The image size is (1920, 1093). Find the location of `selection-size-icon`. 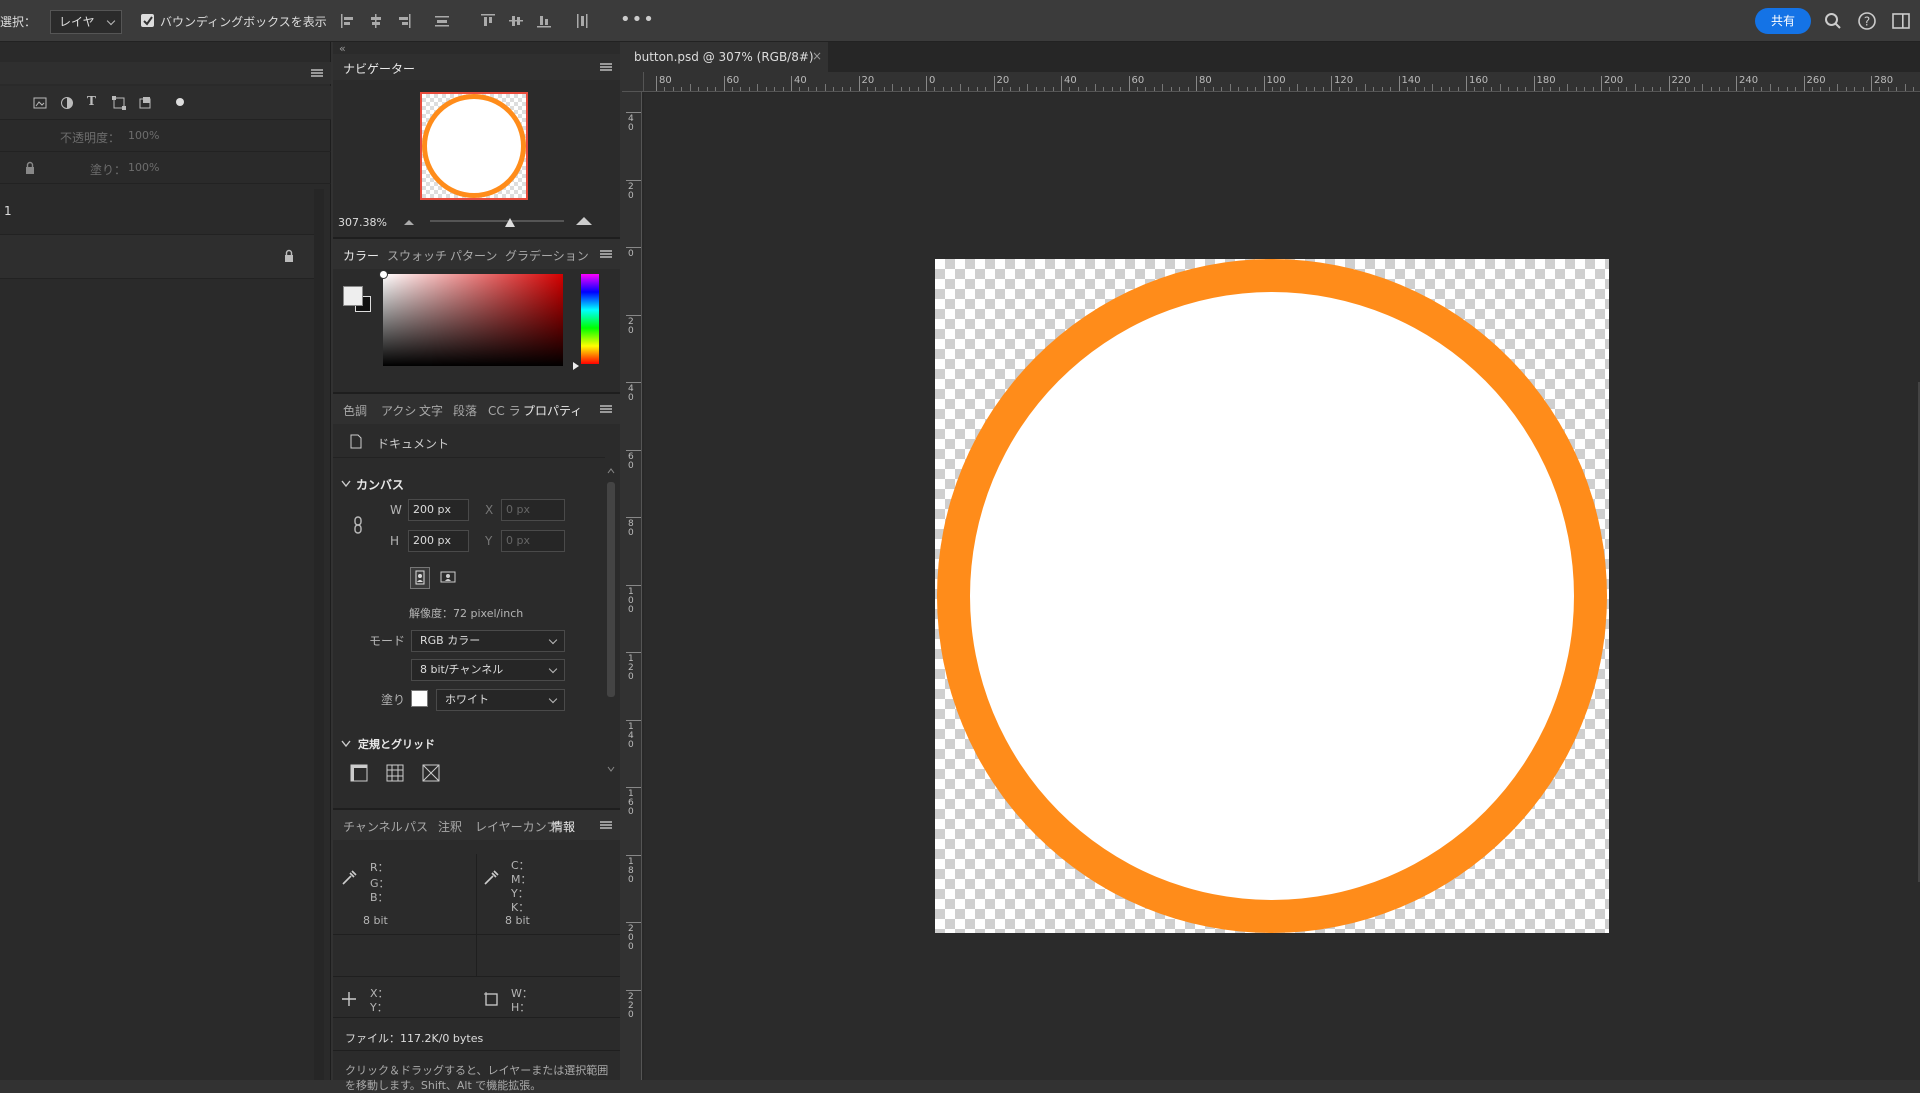

selection-size-icon is located at coordinates (491, 999).